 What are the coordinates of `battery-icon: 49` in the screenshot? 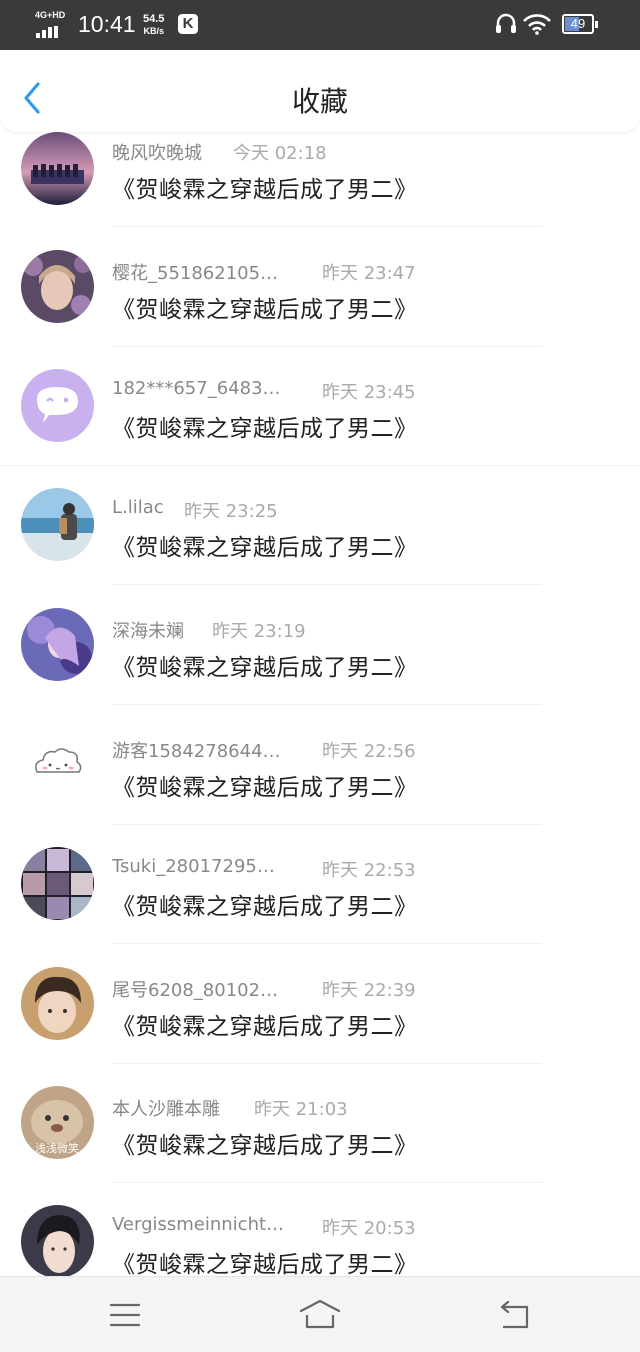 It's located at (580, 24).